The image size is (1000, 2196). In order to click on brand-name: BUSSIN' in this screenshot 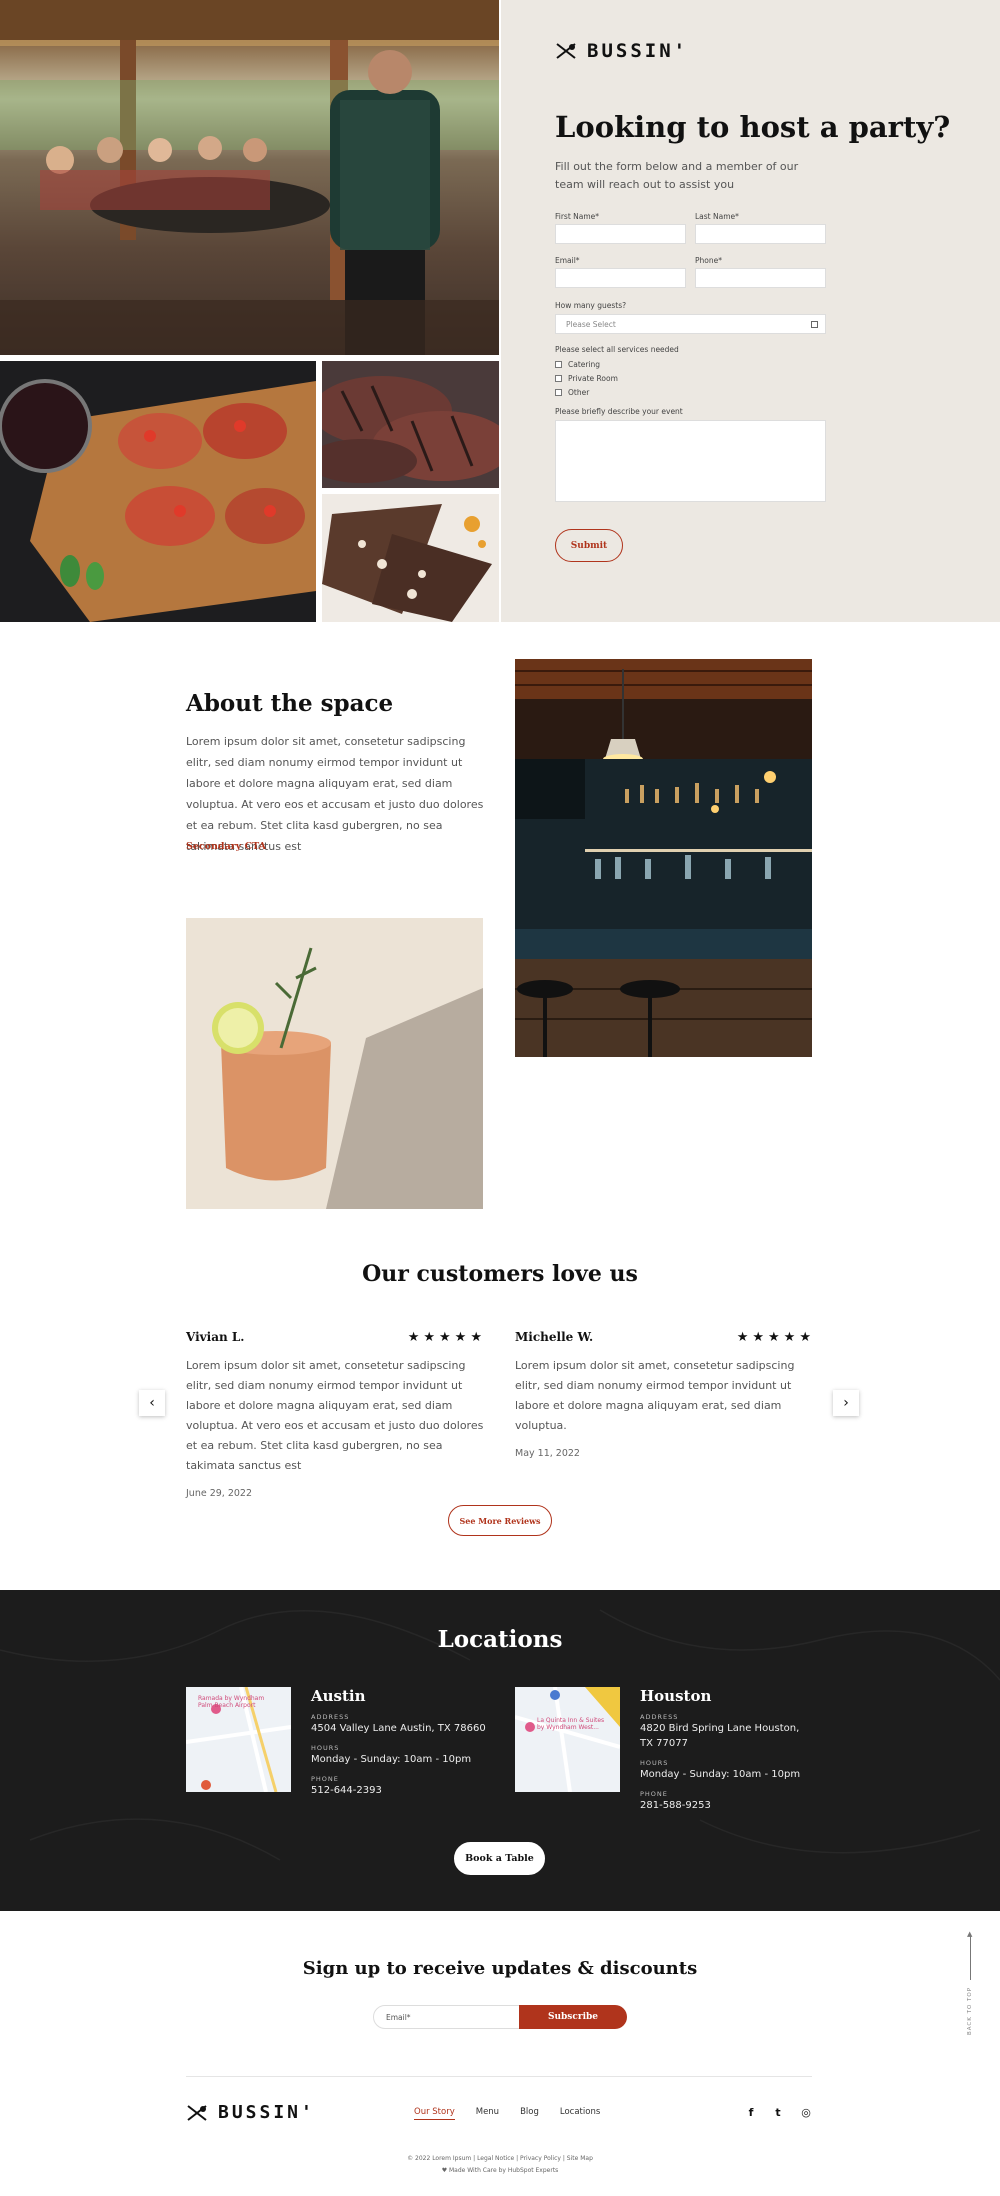, I will do `click(638, 51)`.